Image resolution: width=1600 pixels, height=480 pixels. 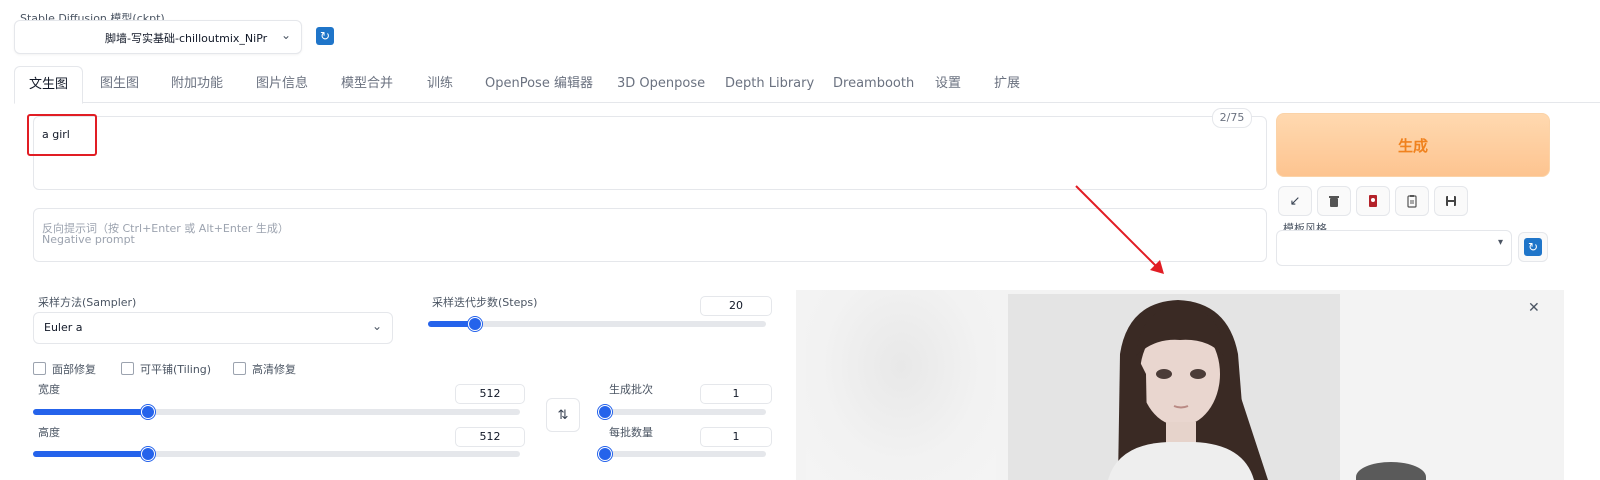 What do you see at coordinates (1119, 229) in the screenshot?
I see `annotation-arrow-icon` at bounding box center [1119, 229].